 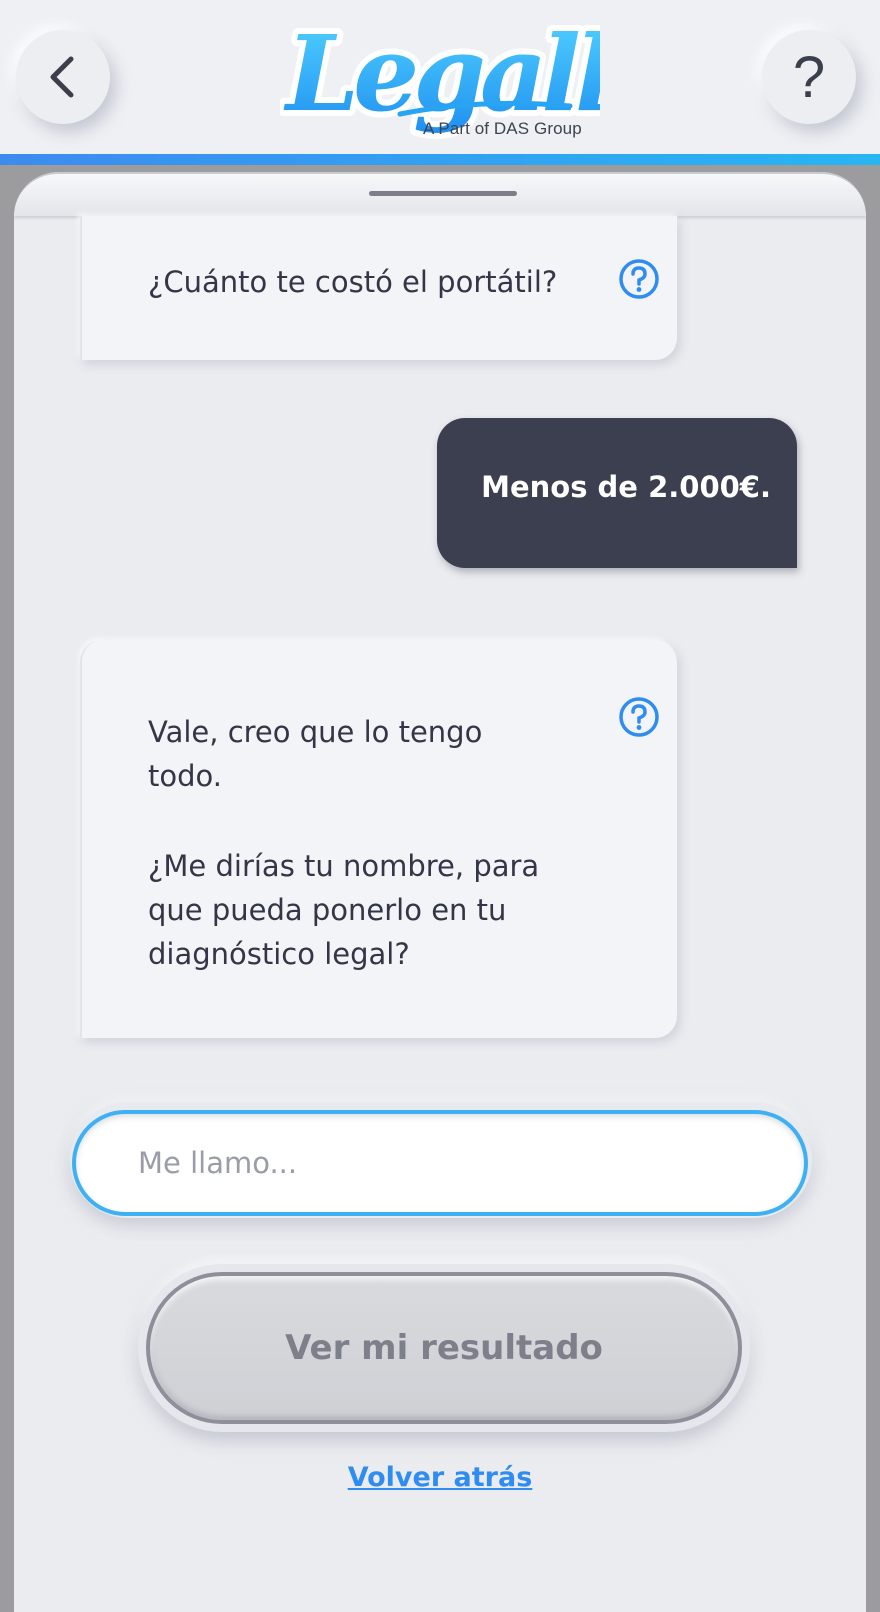 I want to click on help-button: ?, so click(x=809, y=77).